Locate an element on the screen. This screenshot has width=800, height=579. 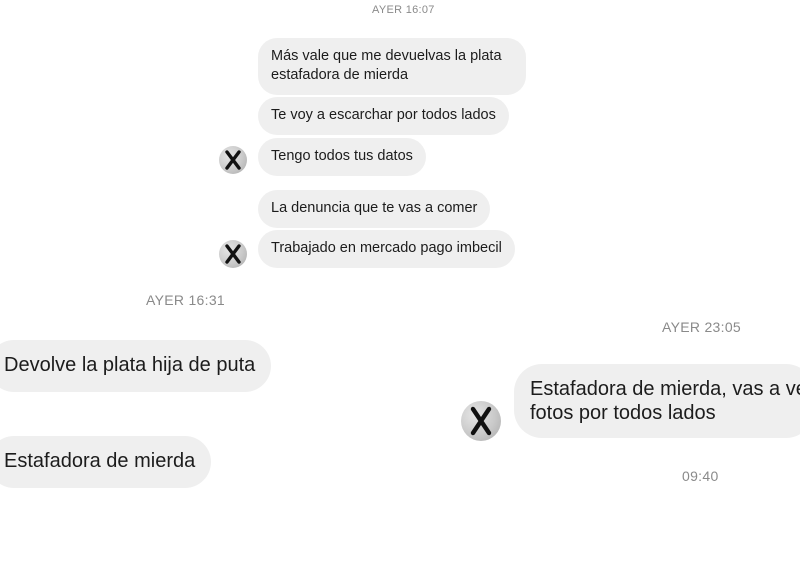
message-text: Devolve la plata hija de puta is located at coordinates (130, 365).